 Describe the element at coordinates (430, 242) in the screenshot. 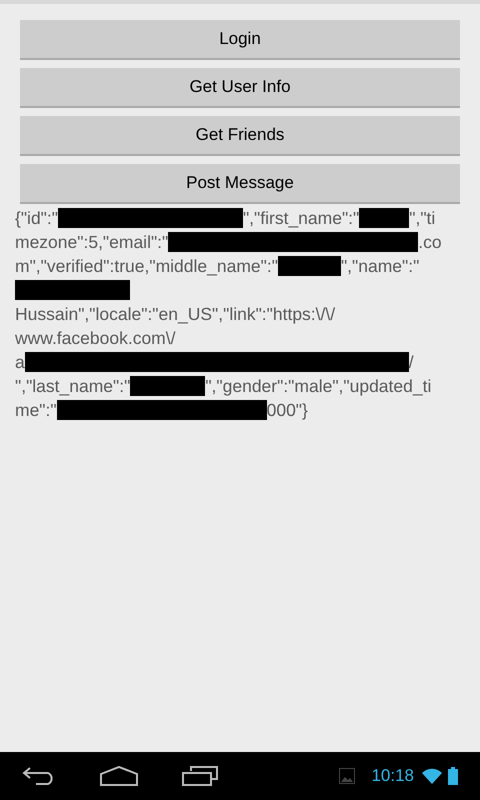

I see `response-text: .co` at that location.